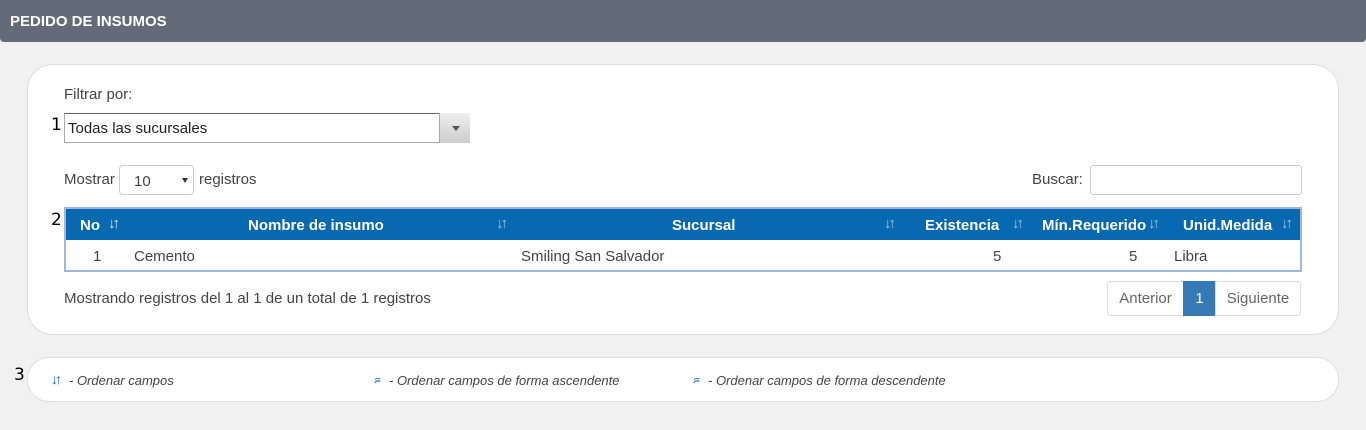  Describe the element at coordinates (89, 179) in the screenshot. I see `length-prefix-label: Mostrar` at that location.